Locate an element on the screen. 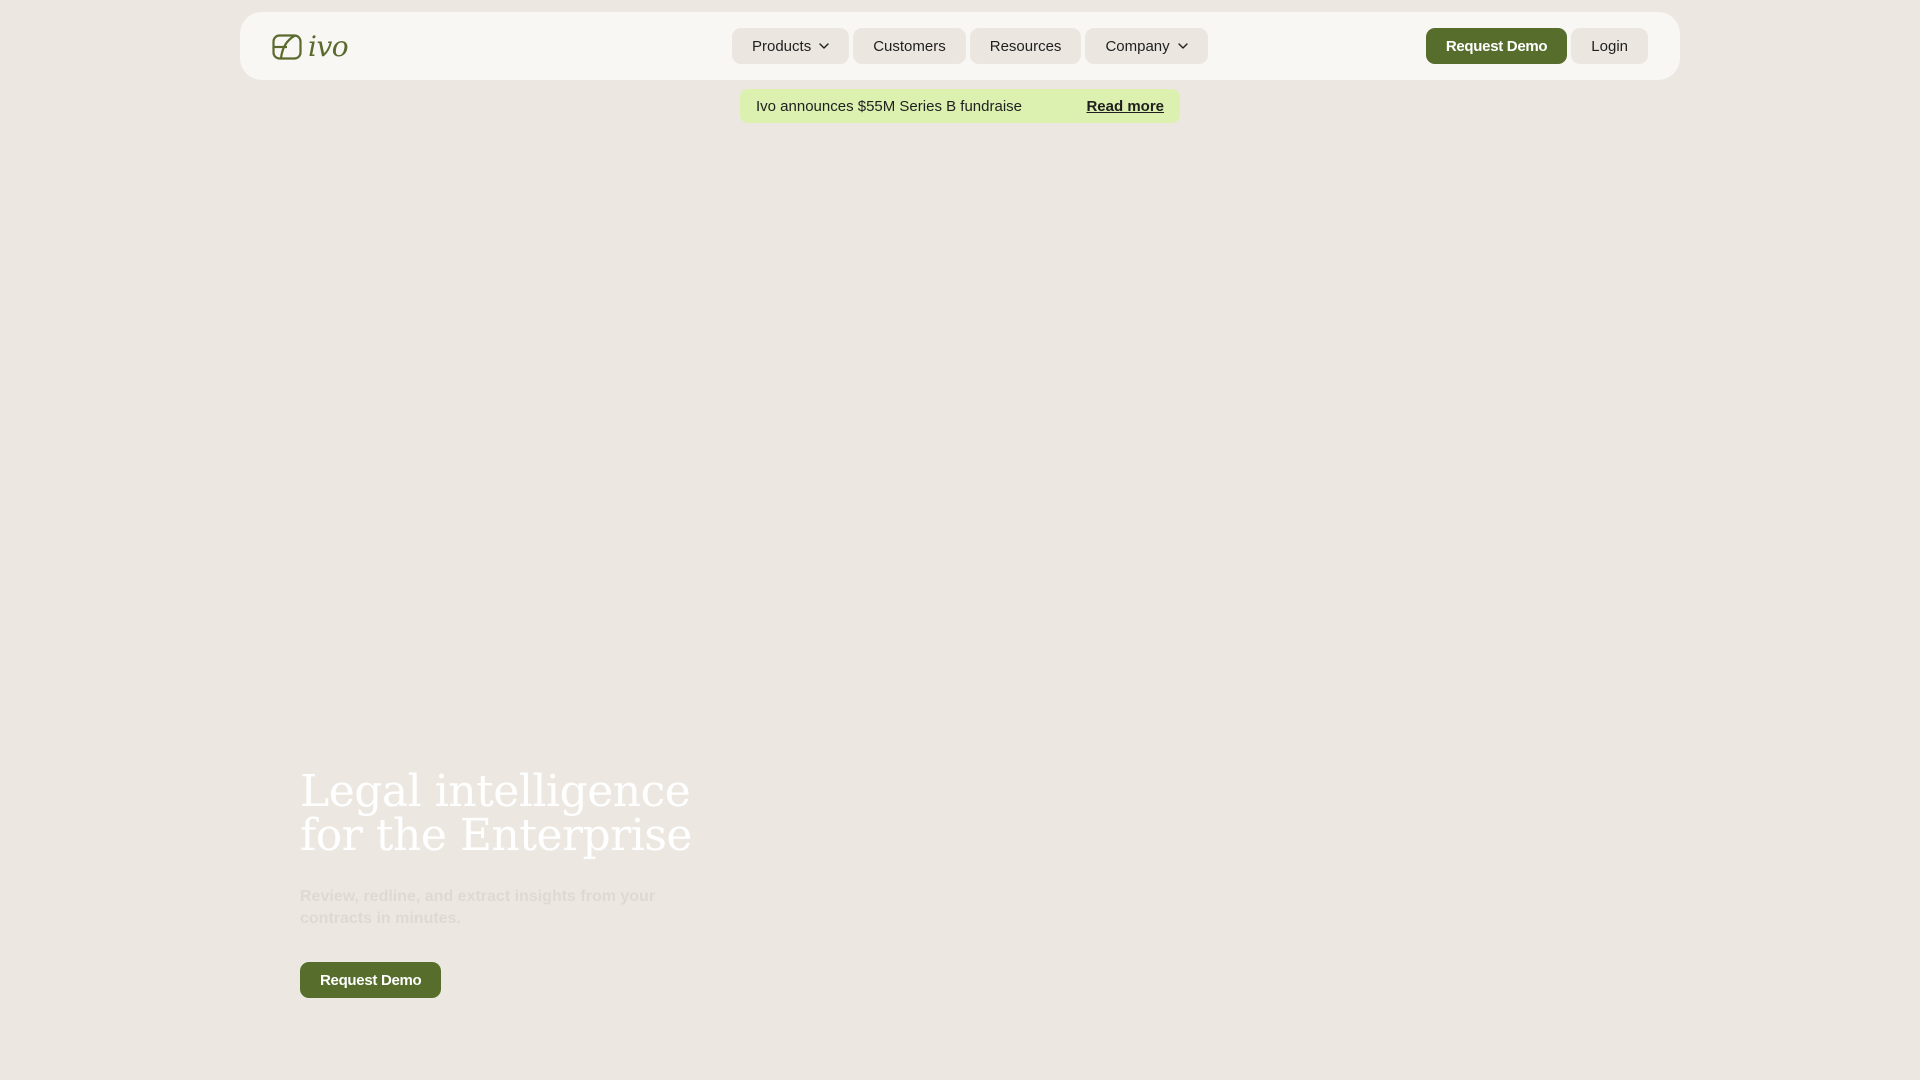  logo-wordmark: ivo is located at coordinates (328, 46).